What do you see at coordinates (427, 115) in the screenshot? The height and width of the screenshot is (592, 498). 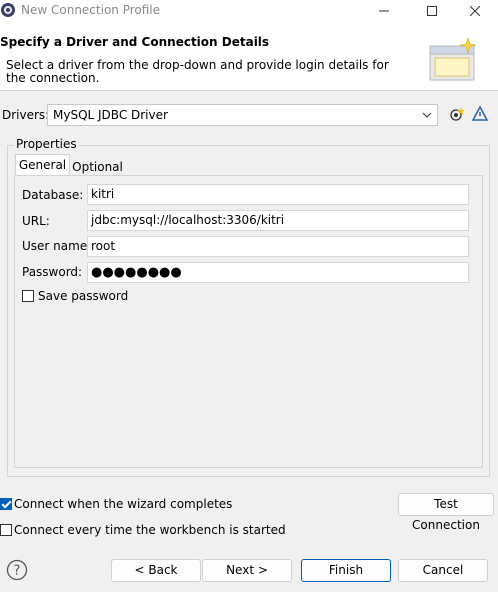 I see `chevron-down-icon` at bounding box center [427, 115].